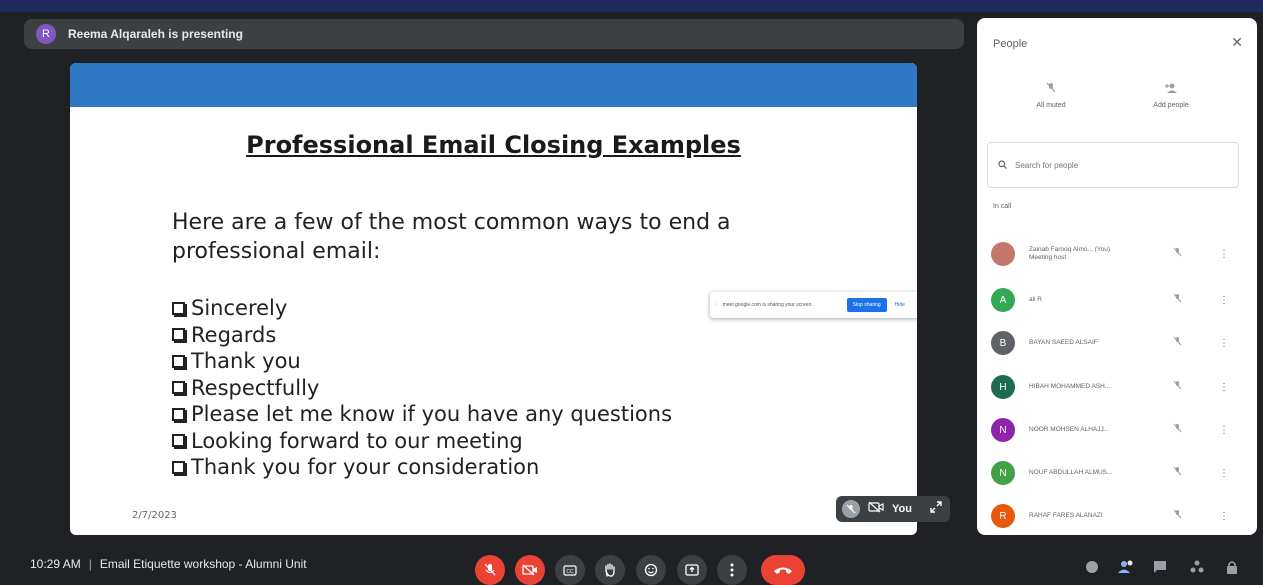 This screenshot has height=585, width=1263. What do you see at coordinates (1171, 105) in the screenshot?
I see `add-people-label: Add people` at bounding box center [1171, 105].